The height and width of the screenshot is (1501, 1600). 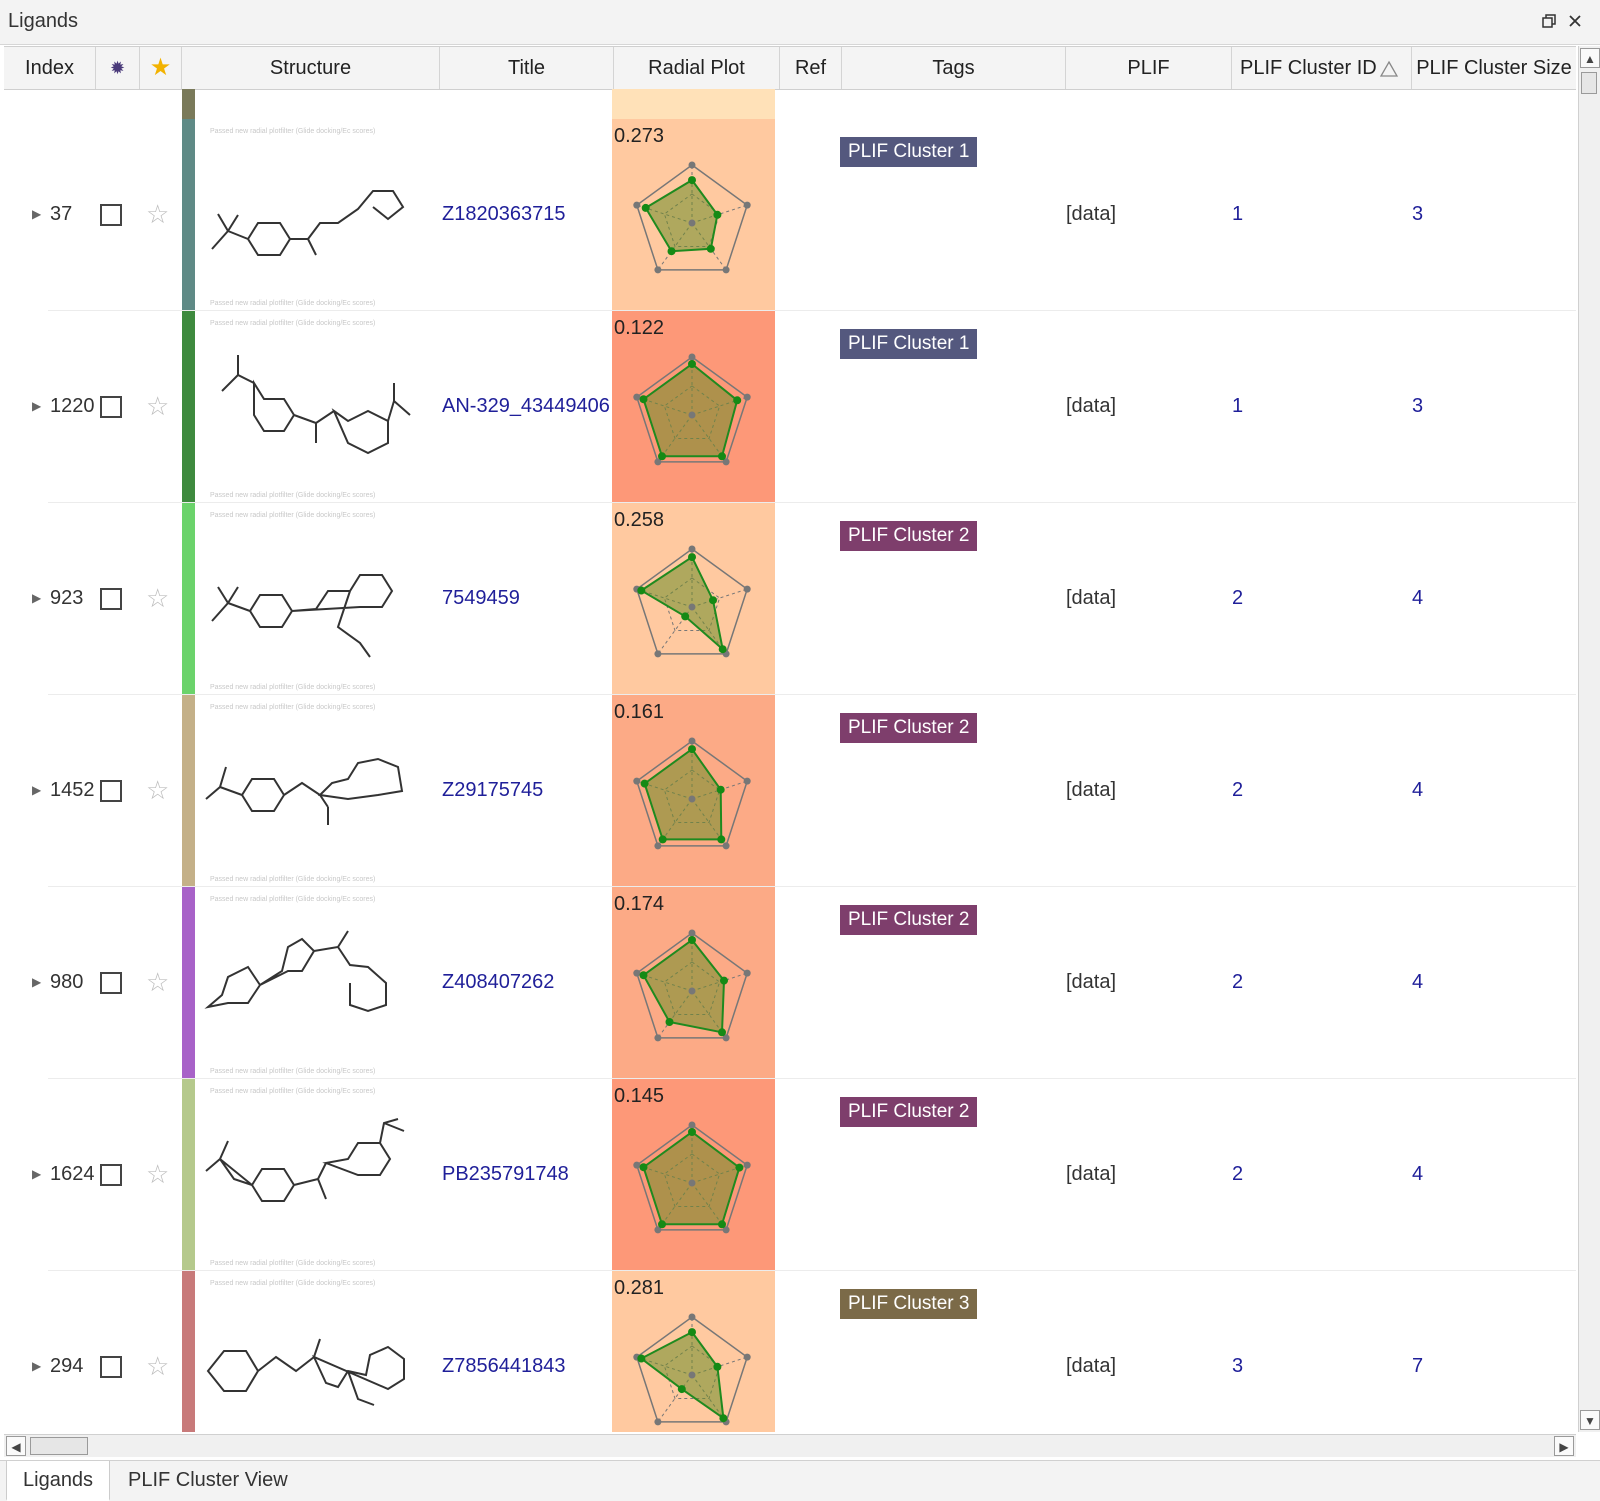 I want to click on column-header-tags: Tags, so click(x=954, y=68).